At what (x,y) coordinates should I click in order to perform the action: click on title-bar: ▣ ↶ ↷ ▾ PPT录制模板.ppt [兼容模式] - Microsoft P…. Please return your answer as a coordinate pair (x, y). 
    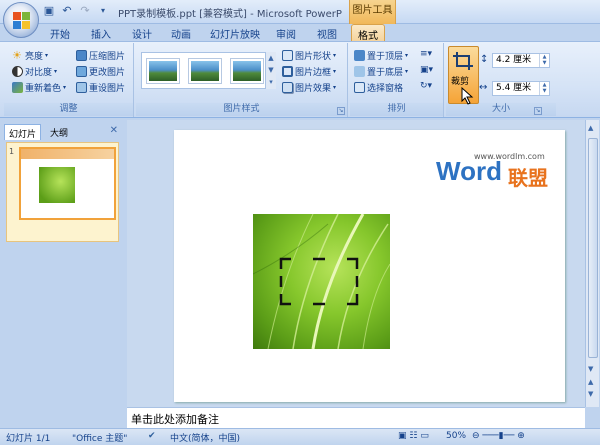
    Looking at the image, I should click on (300, 12).